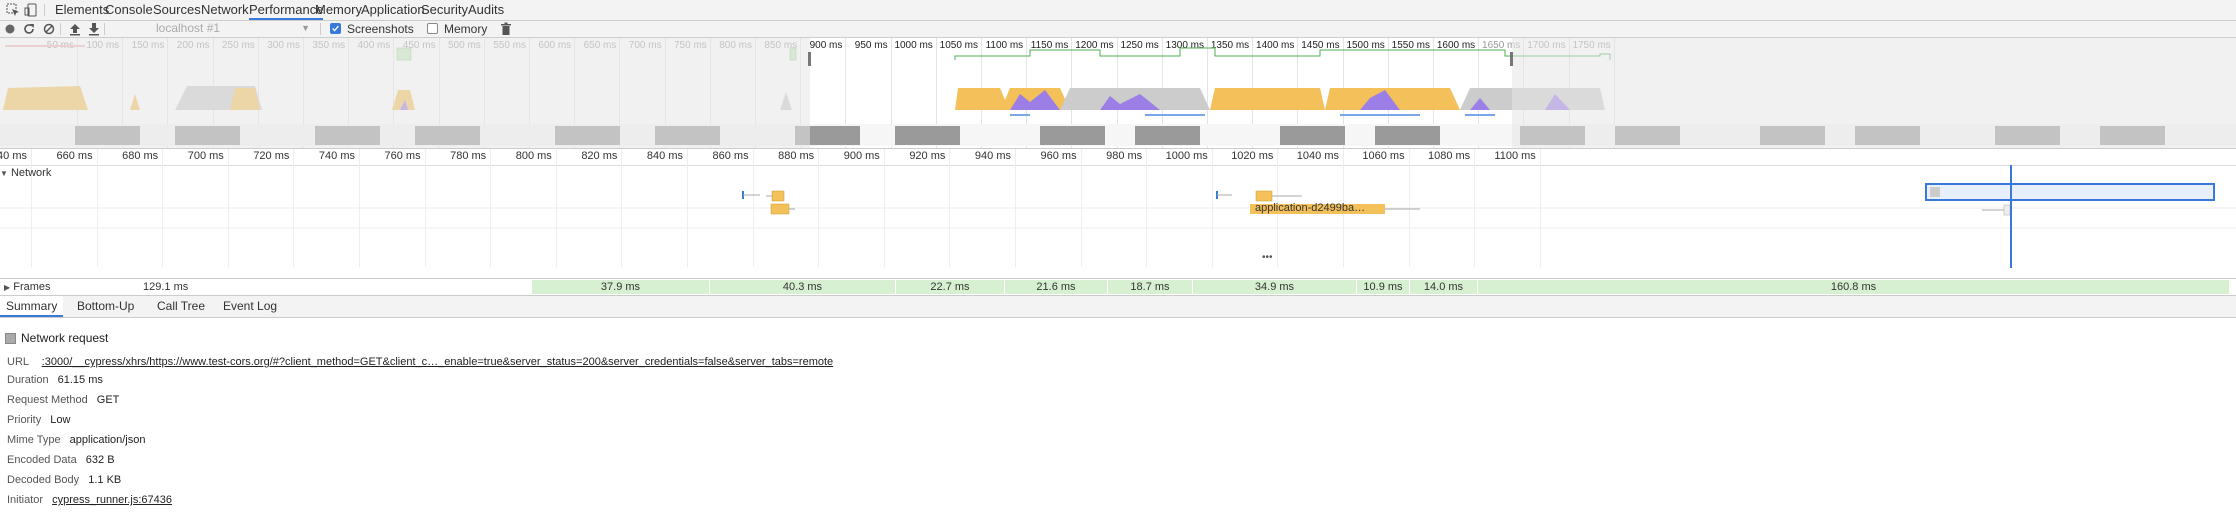 The width and height of the screenshot is (2236, 519). I want to click on summary-row-duration: Duration 61.15 ms, so click(55, 380).